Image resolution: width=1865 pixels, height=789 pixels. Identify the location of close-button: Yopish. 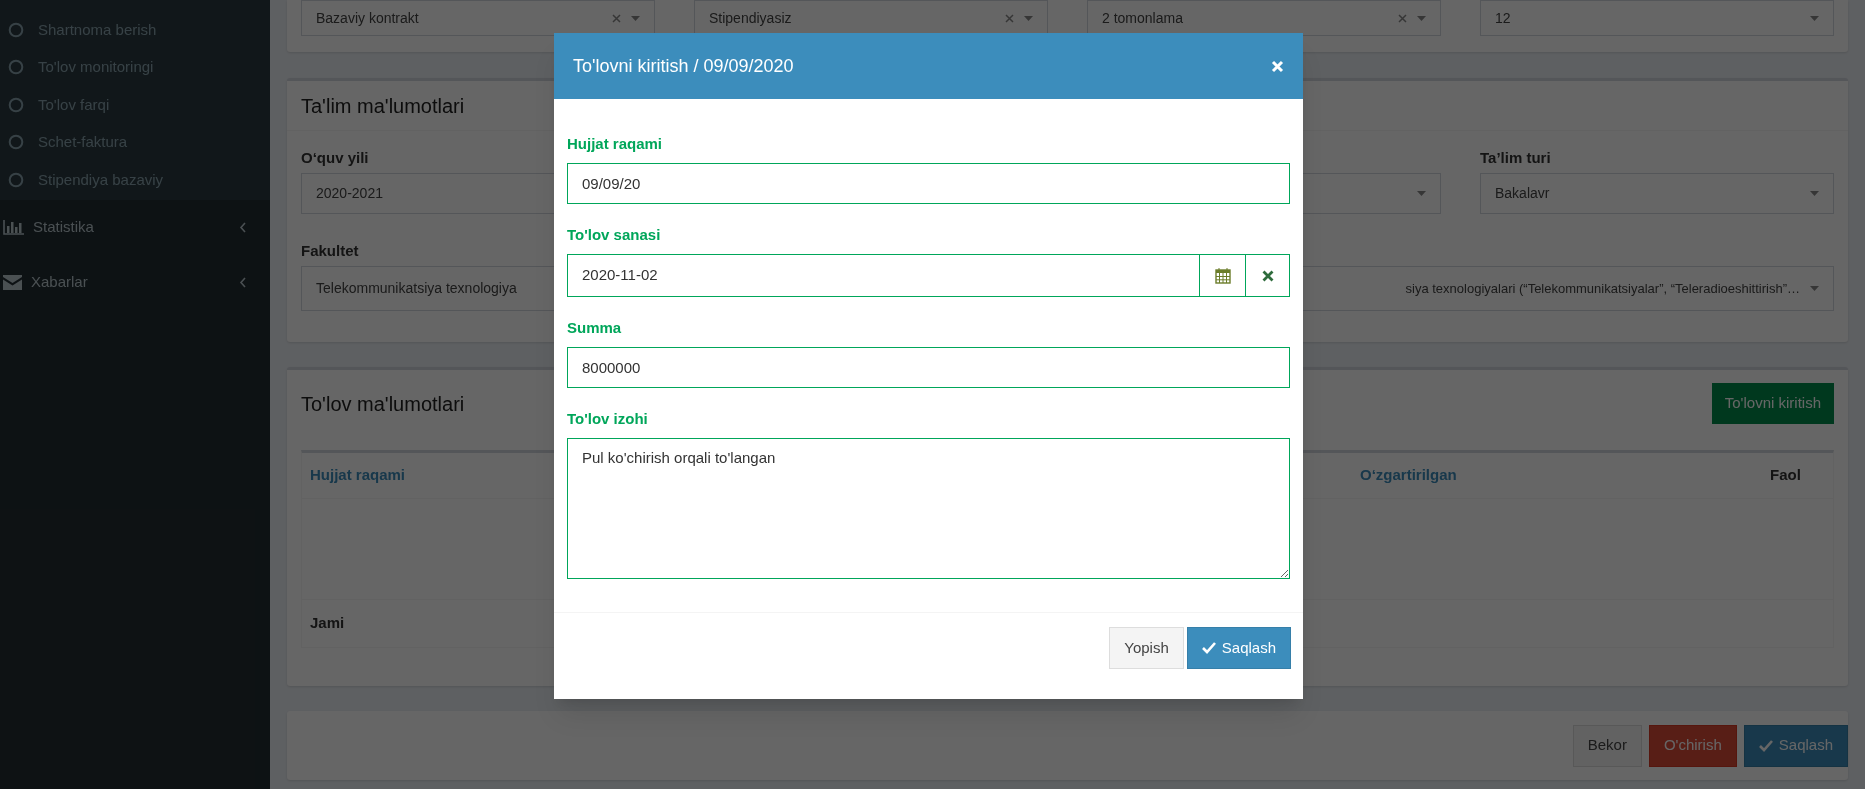
(1146, 648).